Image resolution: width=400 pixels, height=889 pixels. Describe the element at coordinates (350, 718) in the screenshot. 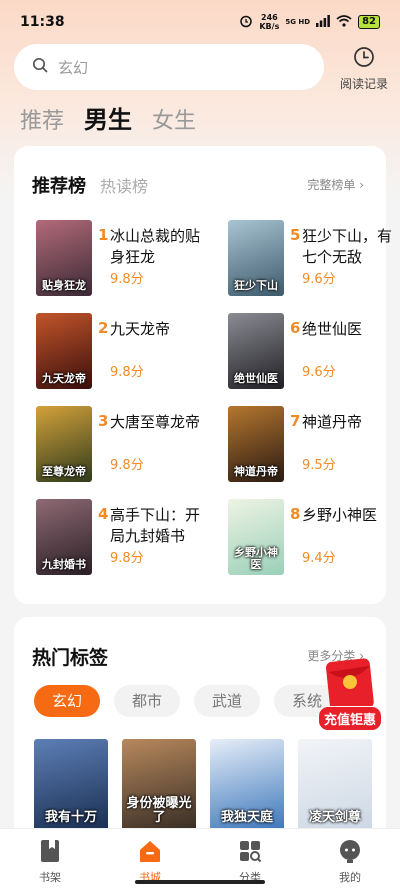

I see `recharge-promo-label: 充值钜惠` at that location.